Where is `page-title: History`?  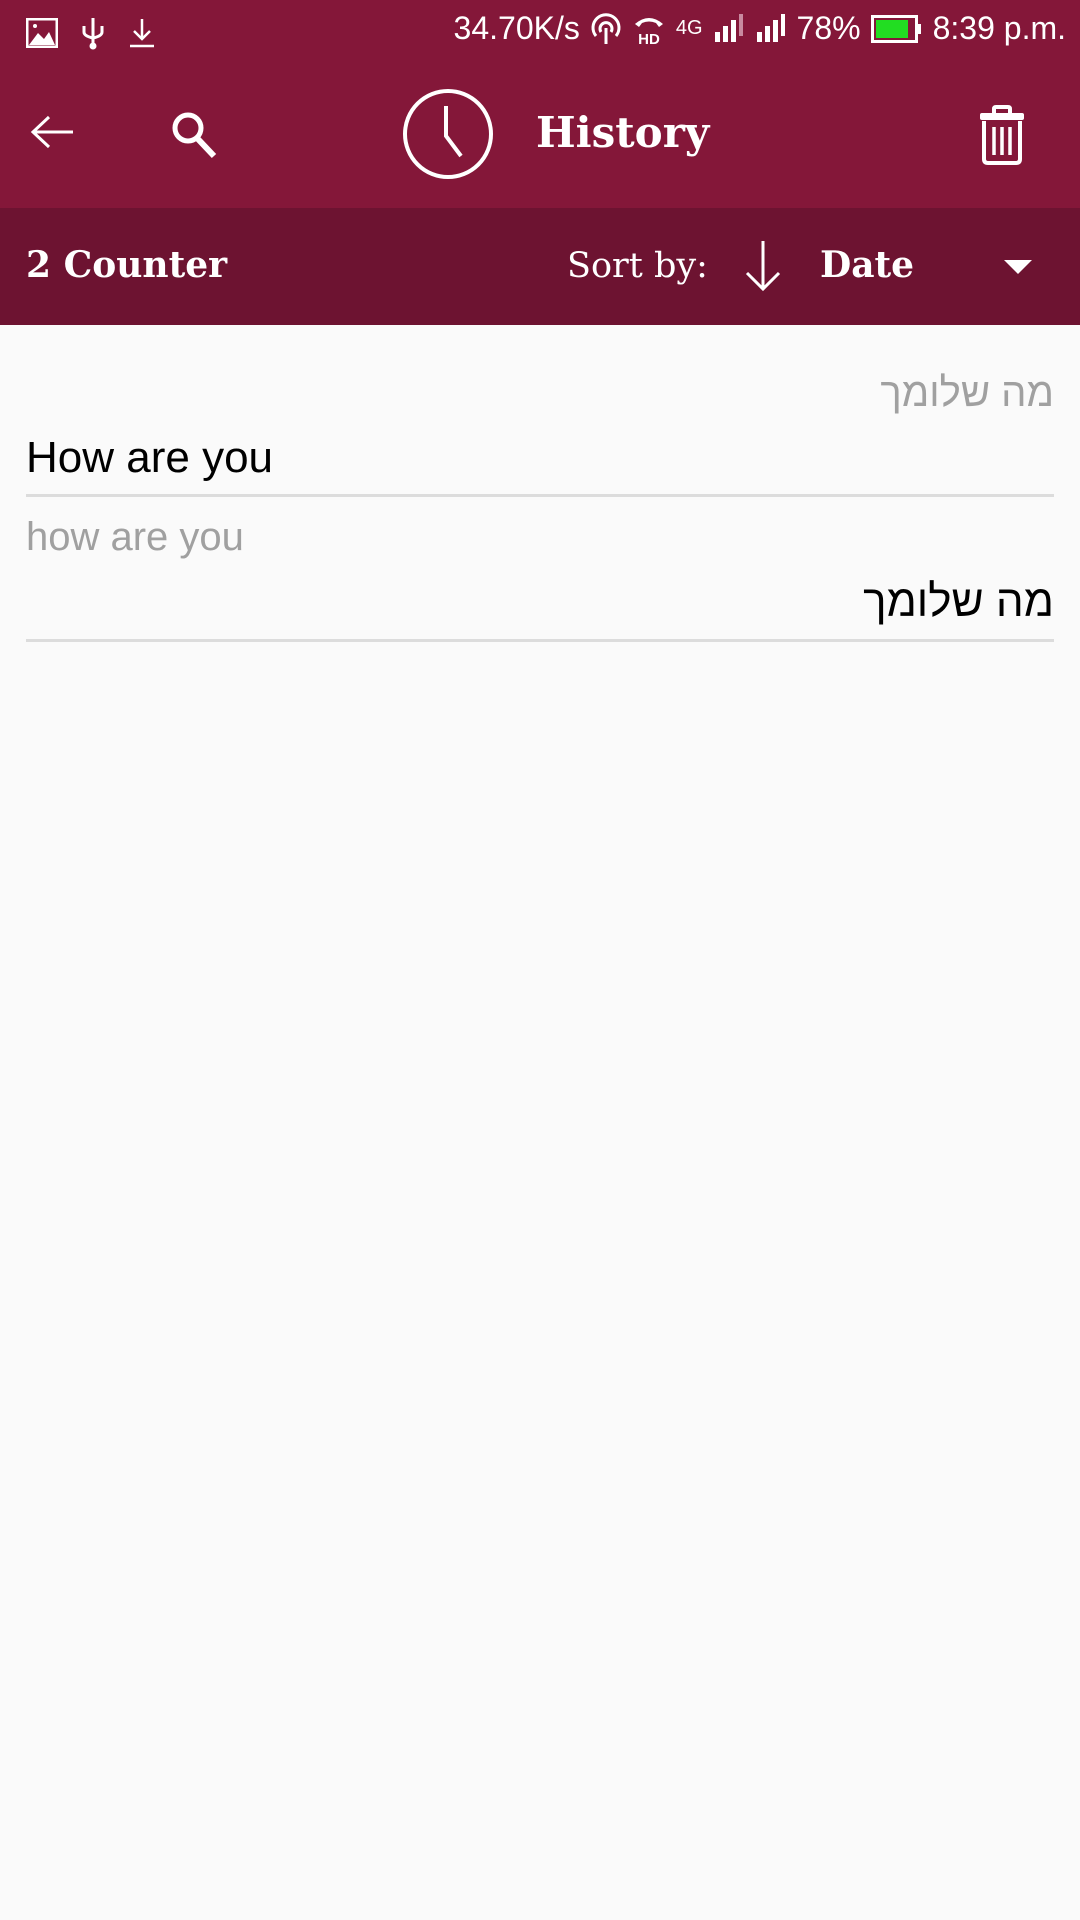 page-title: History is located at coordinates (623, 132).